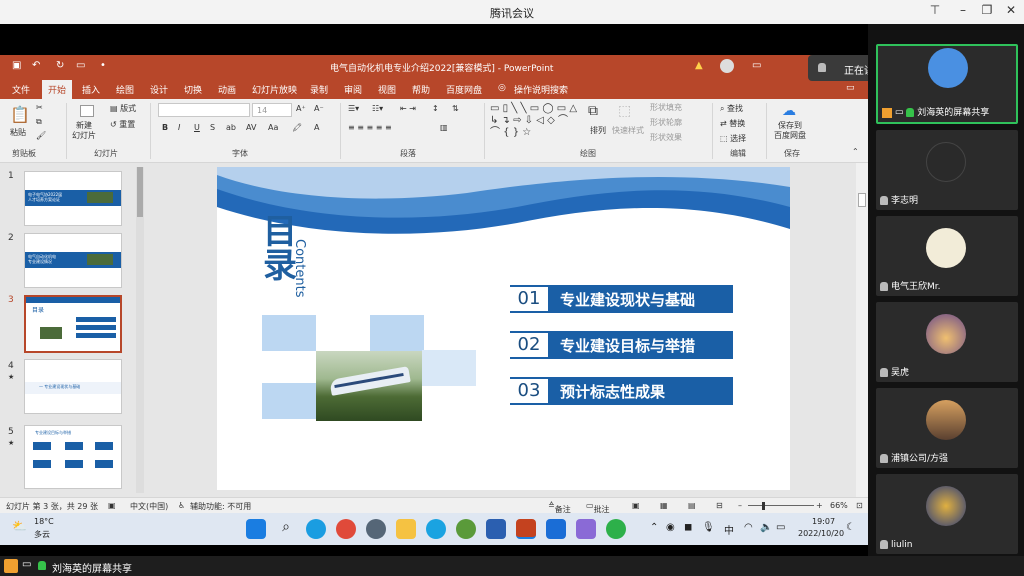 The width and height of the screenshot is (1024, 576). What do you see at coordinates (212, 127) in the screenshot?
I see `shadow-button: S` at bounding box center [212, 127].